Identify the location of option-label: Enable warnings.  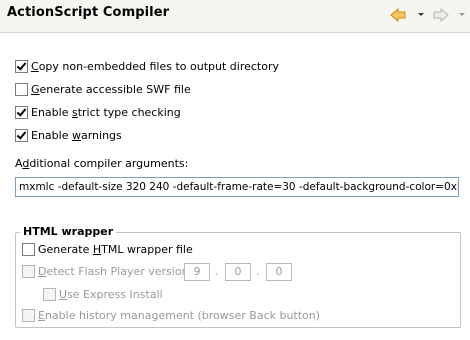
(76, 135).